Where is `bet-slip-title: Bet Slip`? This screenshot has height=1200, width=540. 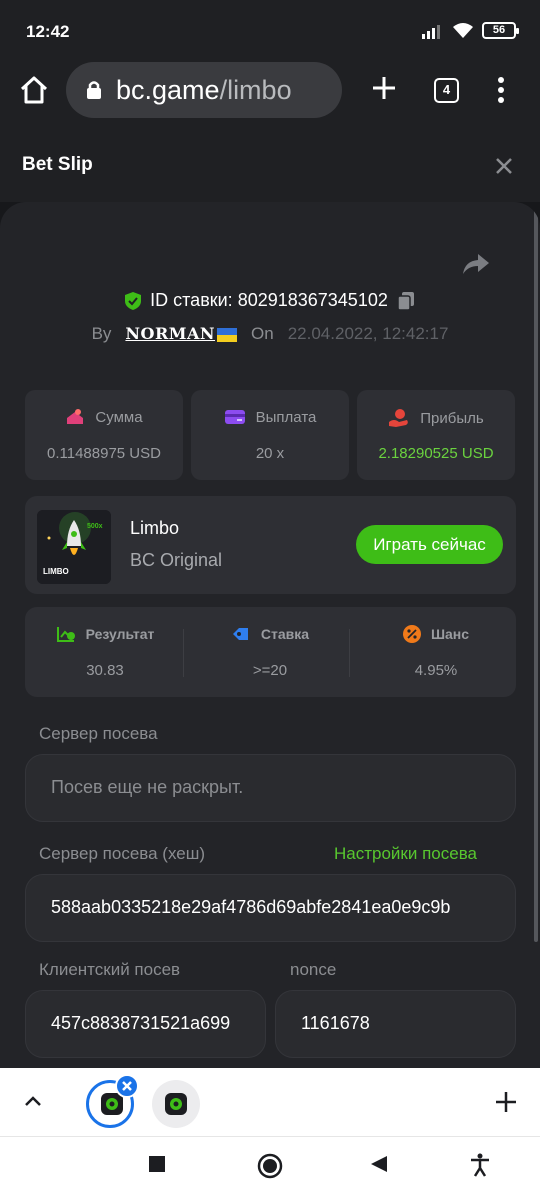
bet-slip-title: Bet Slip is located at coordinates (57, 164).